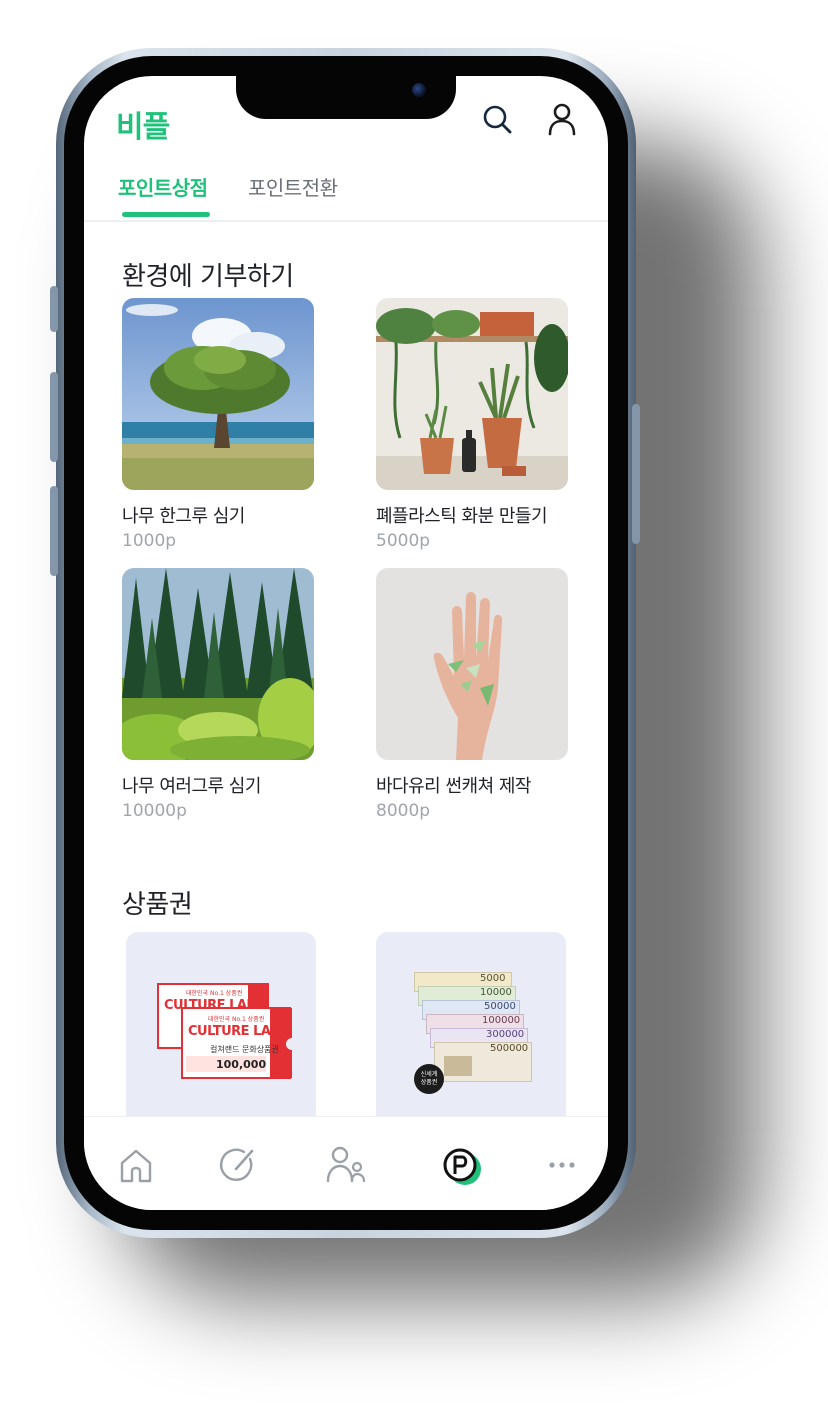 This screenshot has width=828, height=1428. I want to click on point-icon, so click(460, 1165).